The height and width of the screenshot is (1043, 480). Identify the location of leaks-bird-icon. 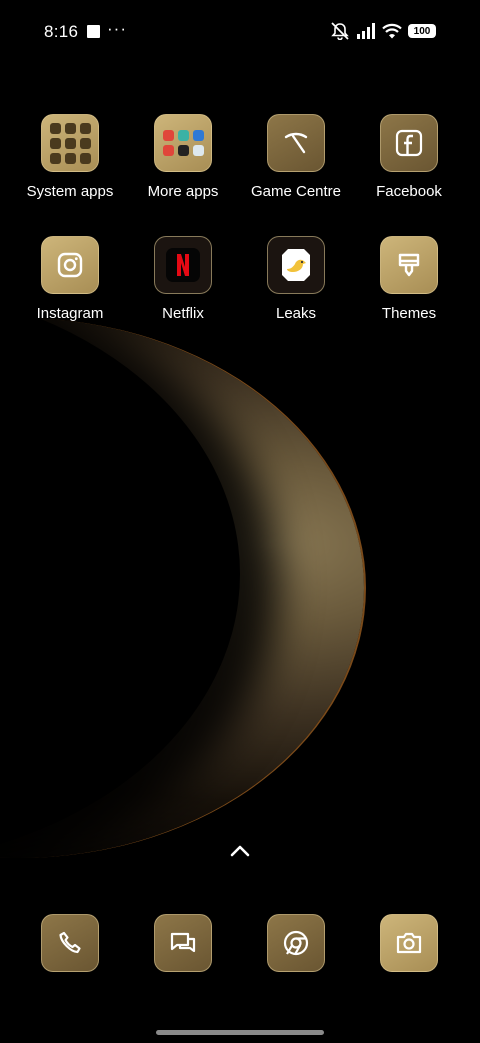
(296, 265).